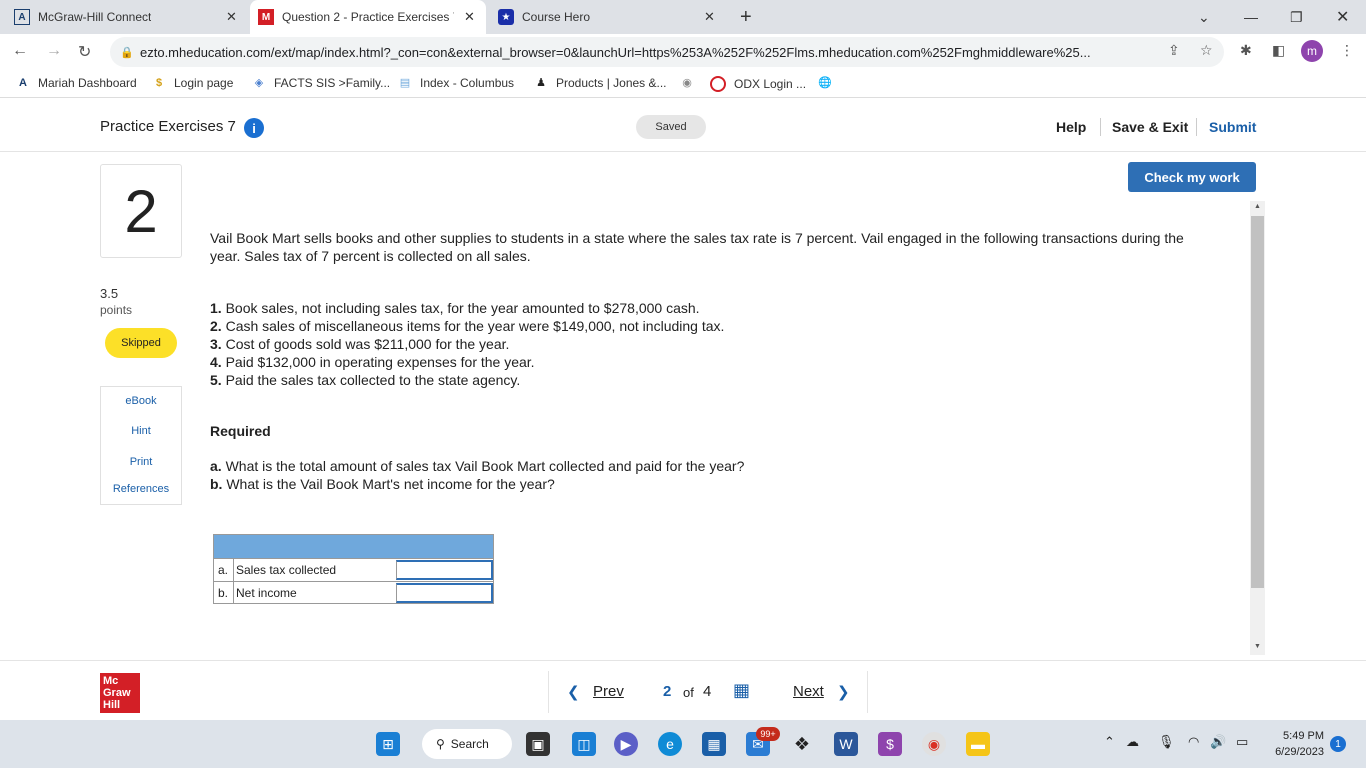  I want to click on edge-icon: e, so click(670, 744).